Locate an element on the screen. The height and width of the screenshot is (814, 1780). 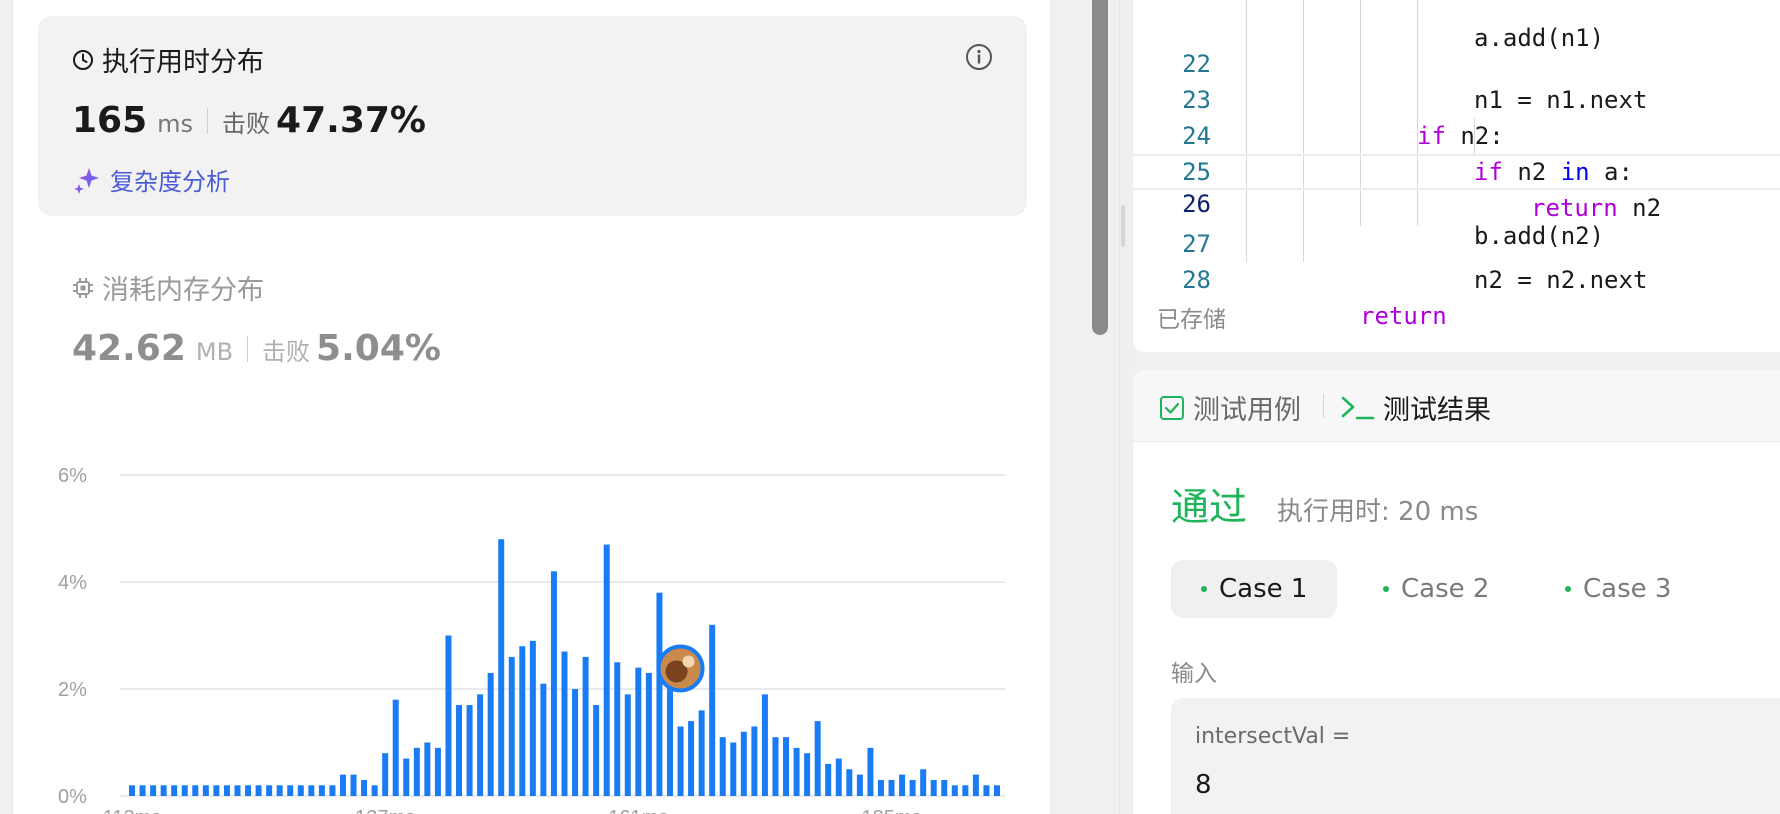
case-tab-2: Case 2 is located at coordinates (1436, 589).